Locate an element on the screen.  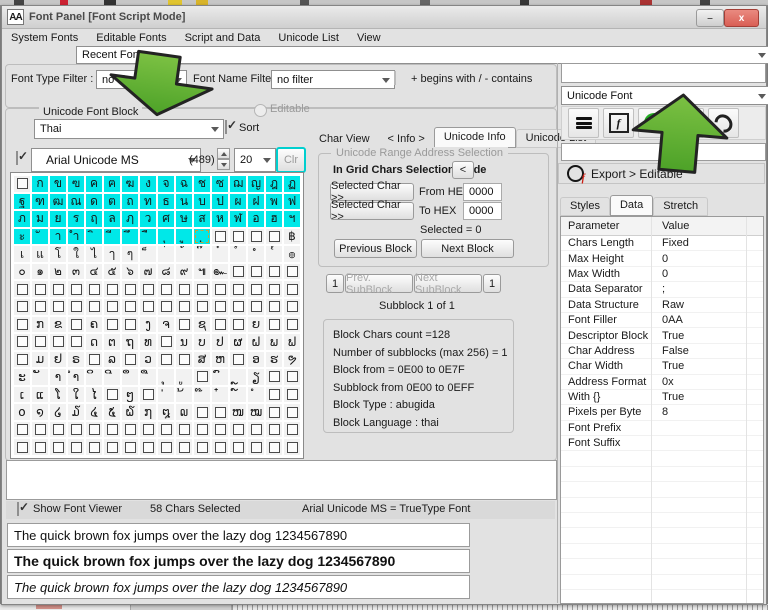
grid-cell: โ is located at coordinates (58, 254).